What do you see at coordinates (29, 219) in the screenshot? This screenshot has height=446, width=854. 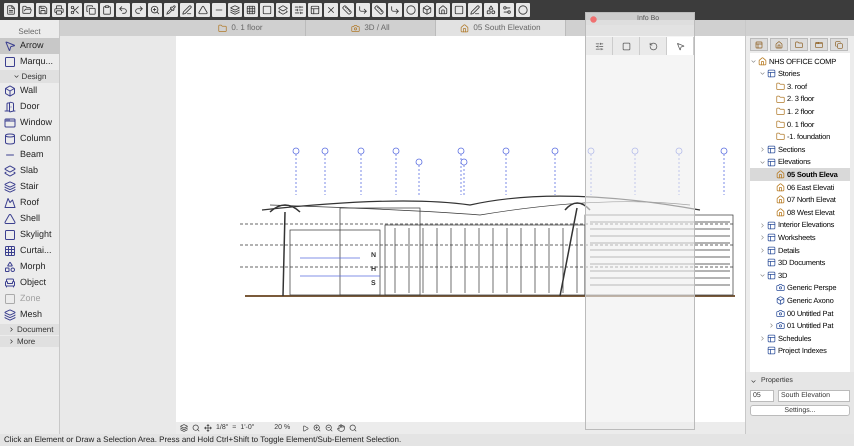 I see `tool-item: Shell` at bounding box center [29, 219].